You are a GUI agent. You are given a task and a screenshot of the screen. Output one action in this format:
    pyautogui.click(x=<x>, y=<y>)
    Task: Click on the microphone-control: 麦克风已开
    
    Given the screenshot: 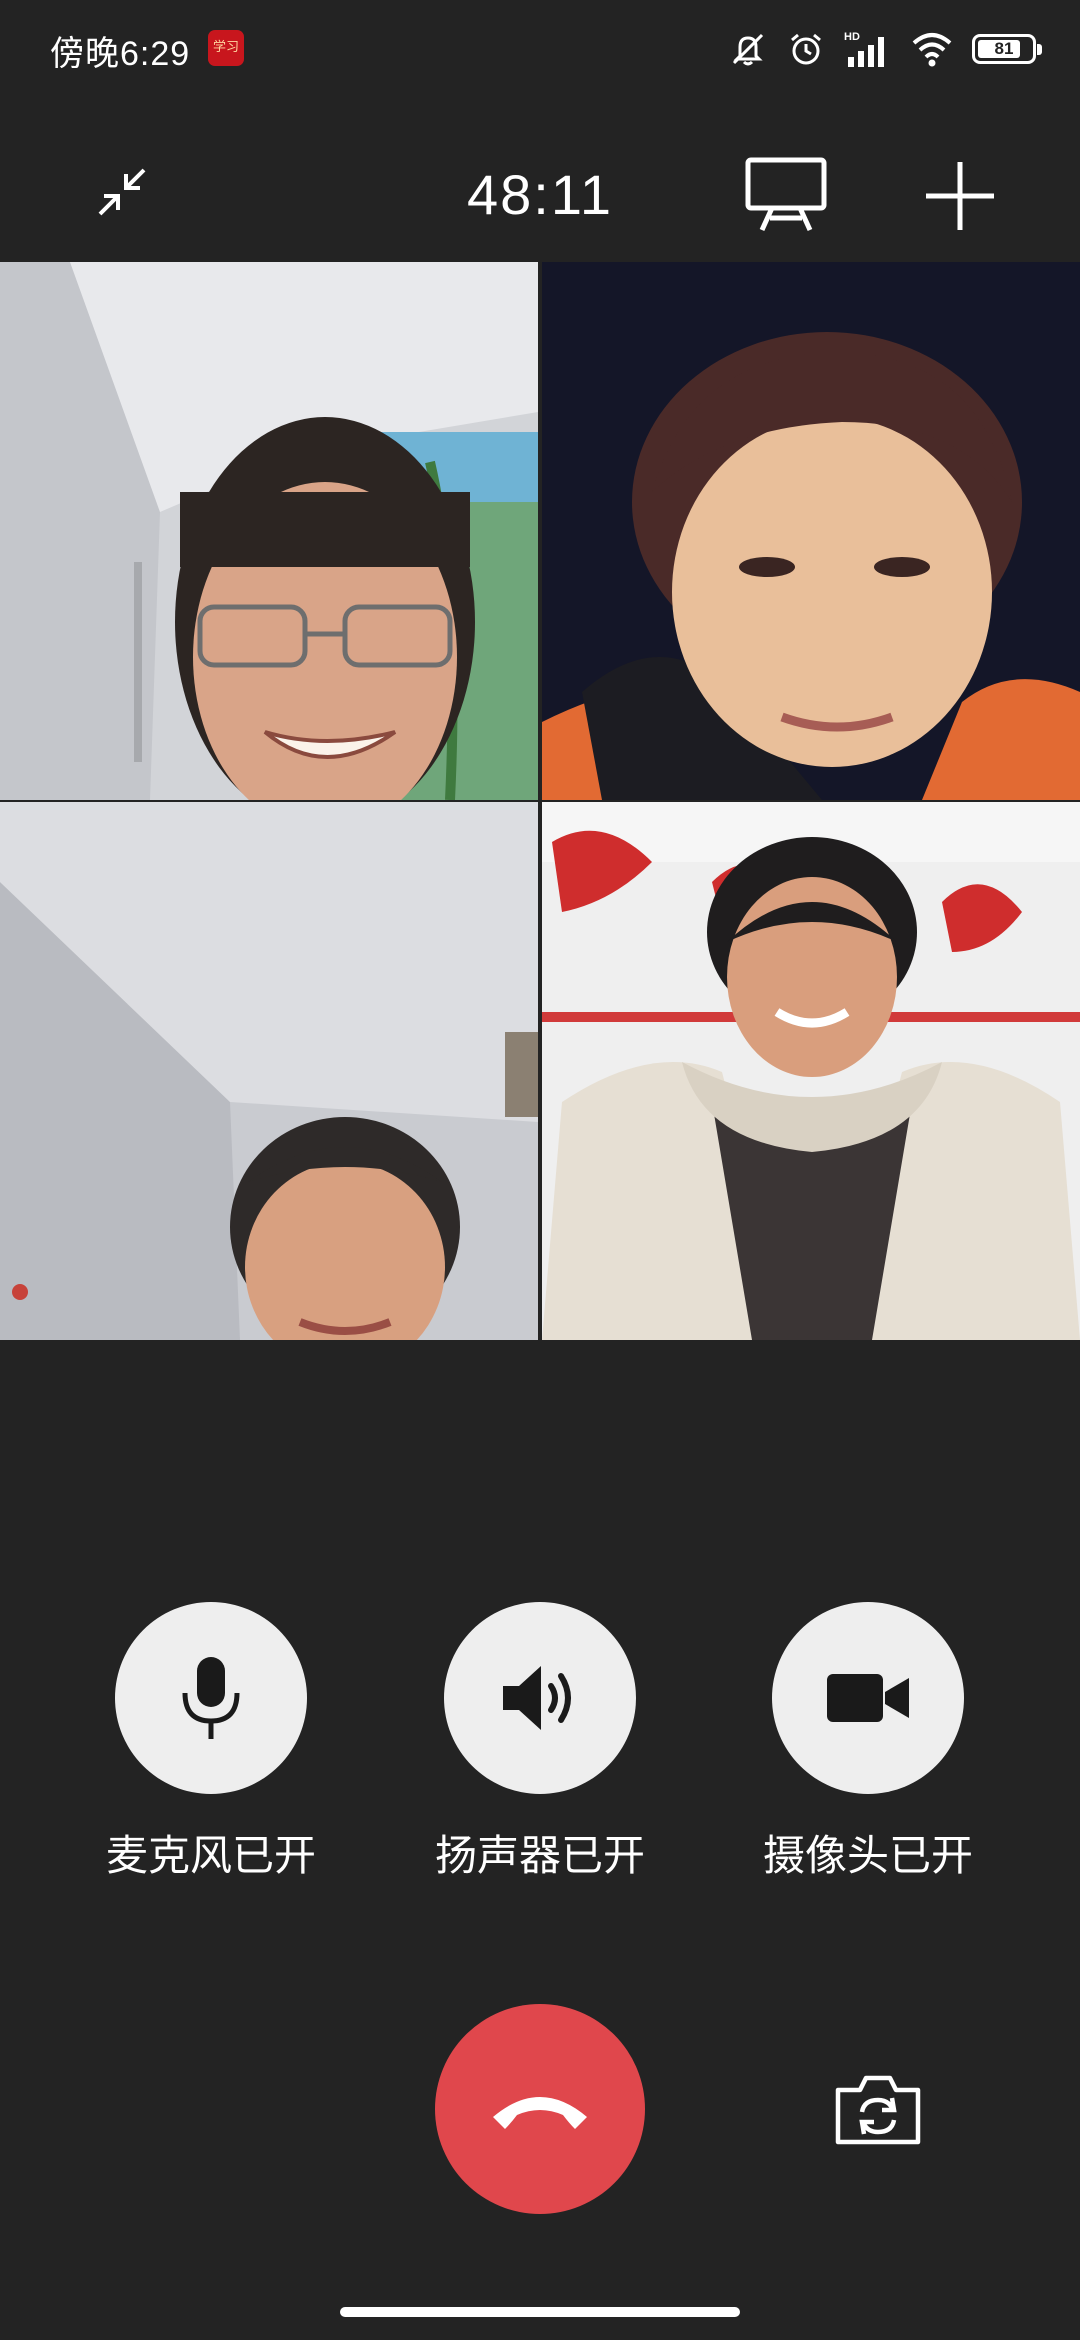 What is the action you would take?
    pyautogui.click(x=211, y=1742)
    